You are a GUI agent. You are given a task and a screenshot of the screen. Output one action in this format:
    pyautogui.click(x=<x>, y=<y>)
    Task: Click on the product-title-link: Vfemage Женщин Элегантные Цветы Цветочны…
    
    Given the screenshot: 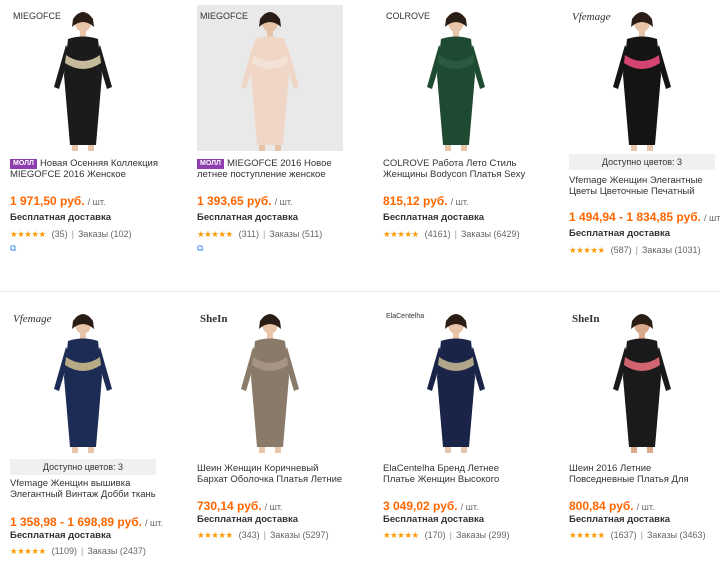 What is the action you would take?
    pyautogui.click(x=636, y=186)
    